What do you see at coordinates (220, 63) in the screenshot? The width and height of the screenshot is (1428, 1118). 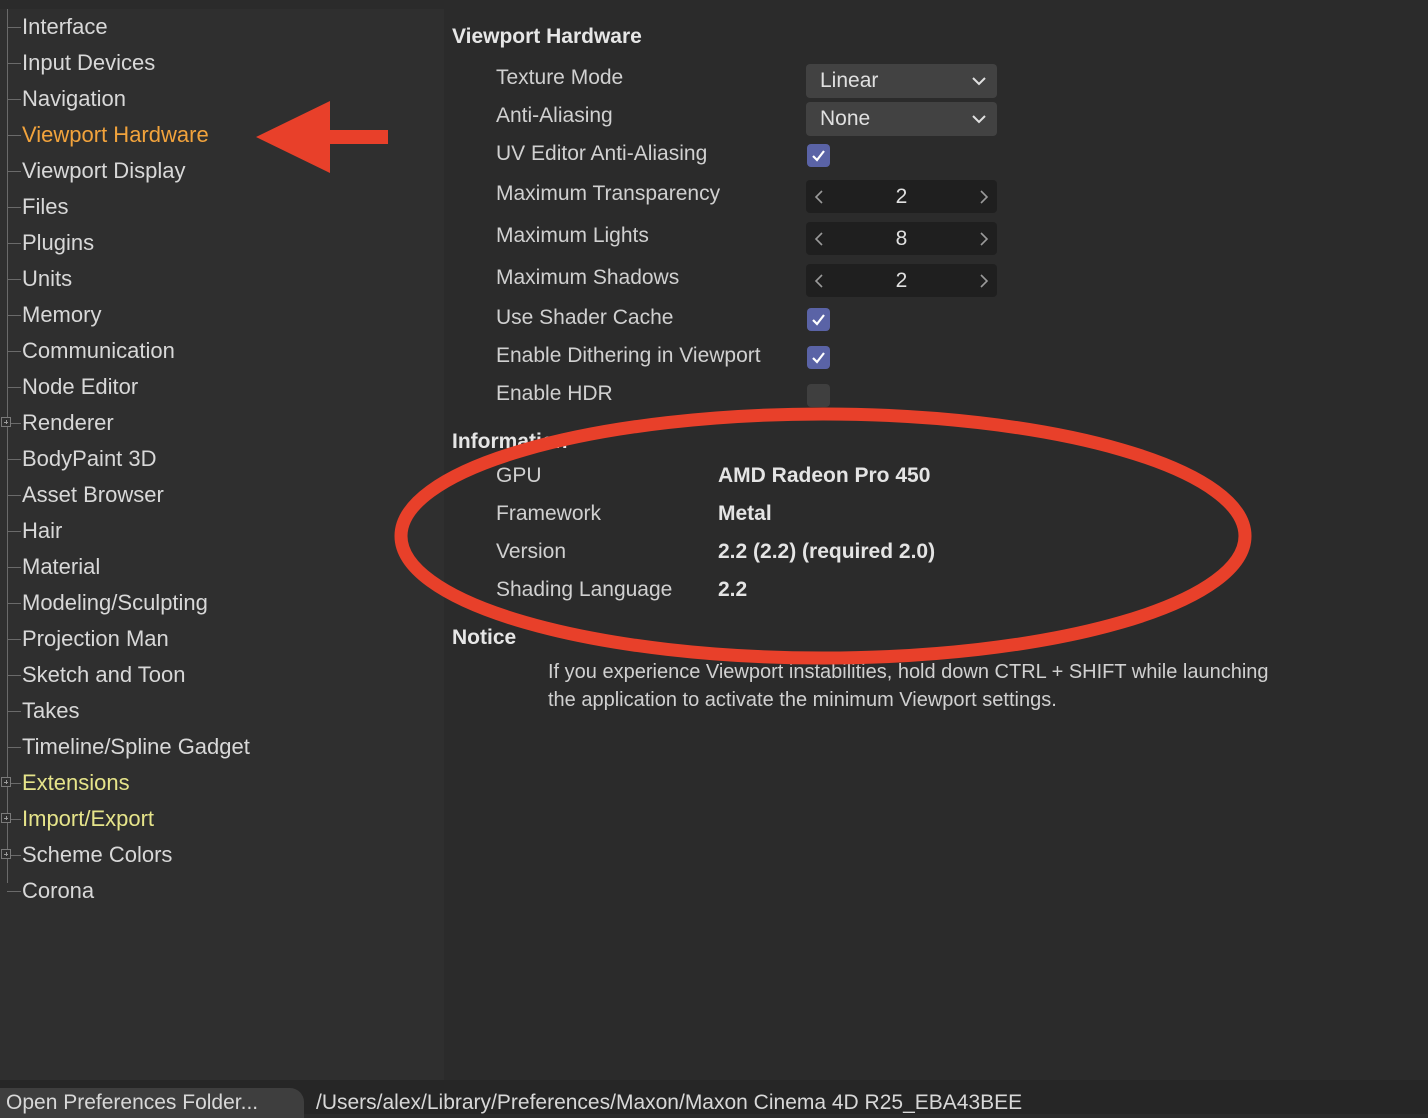 I see `sidebar-item-input-devices: Input Devices` at bounding box center [220, 63].